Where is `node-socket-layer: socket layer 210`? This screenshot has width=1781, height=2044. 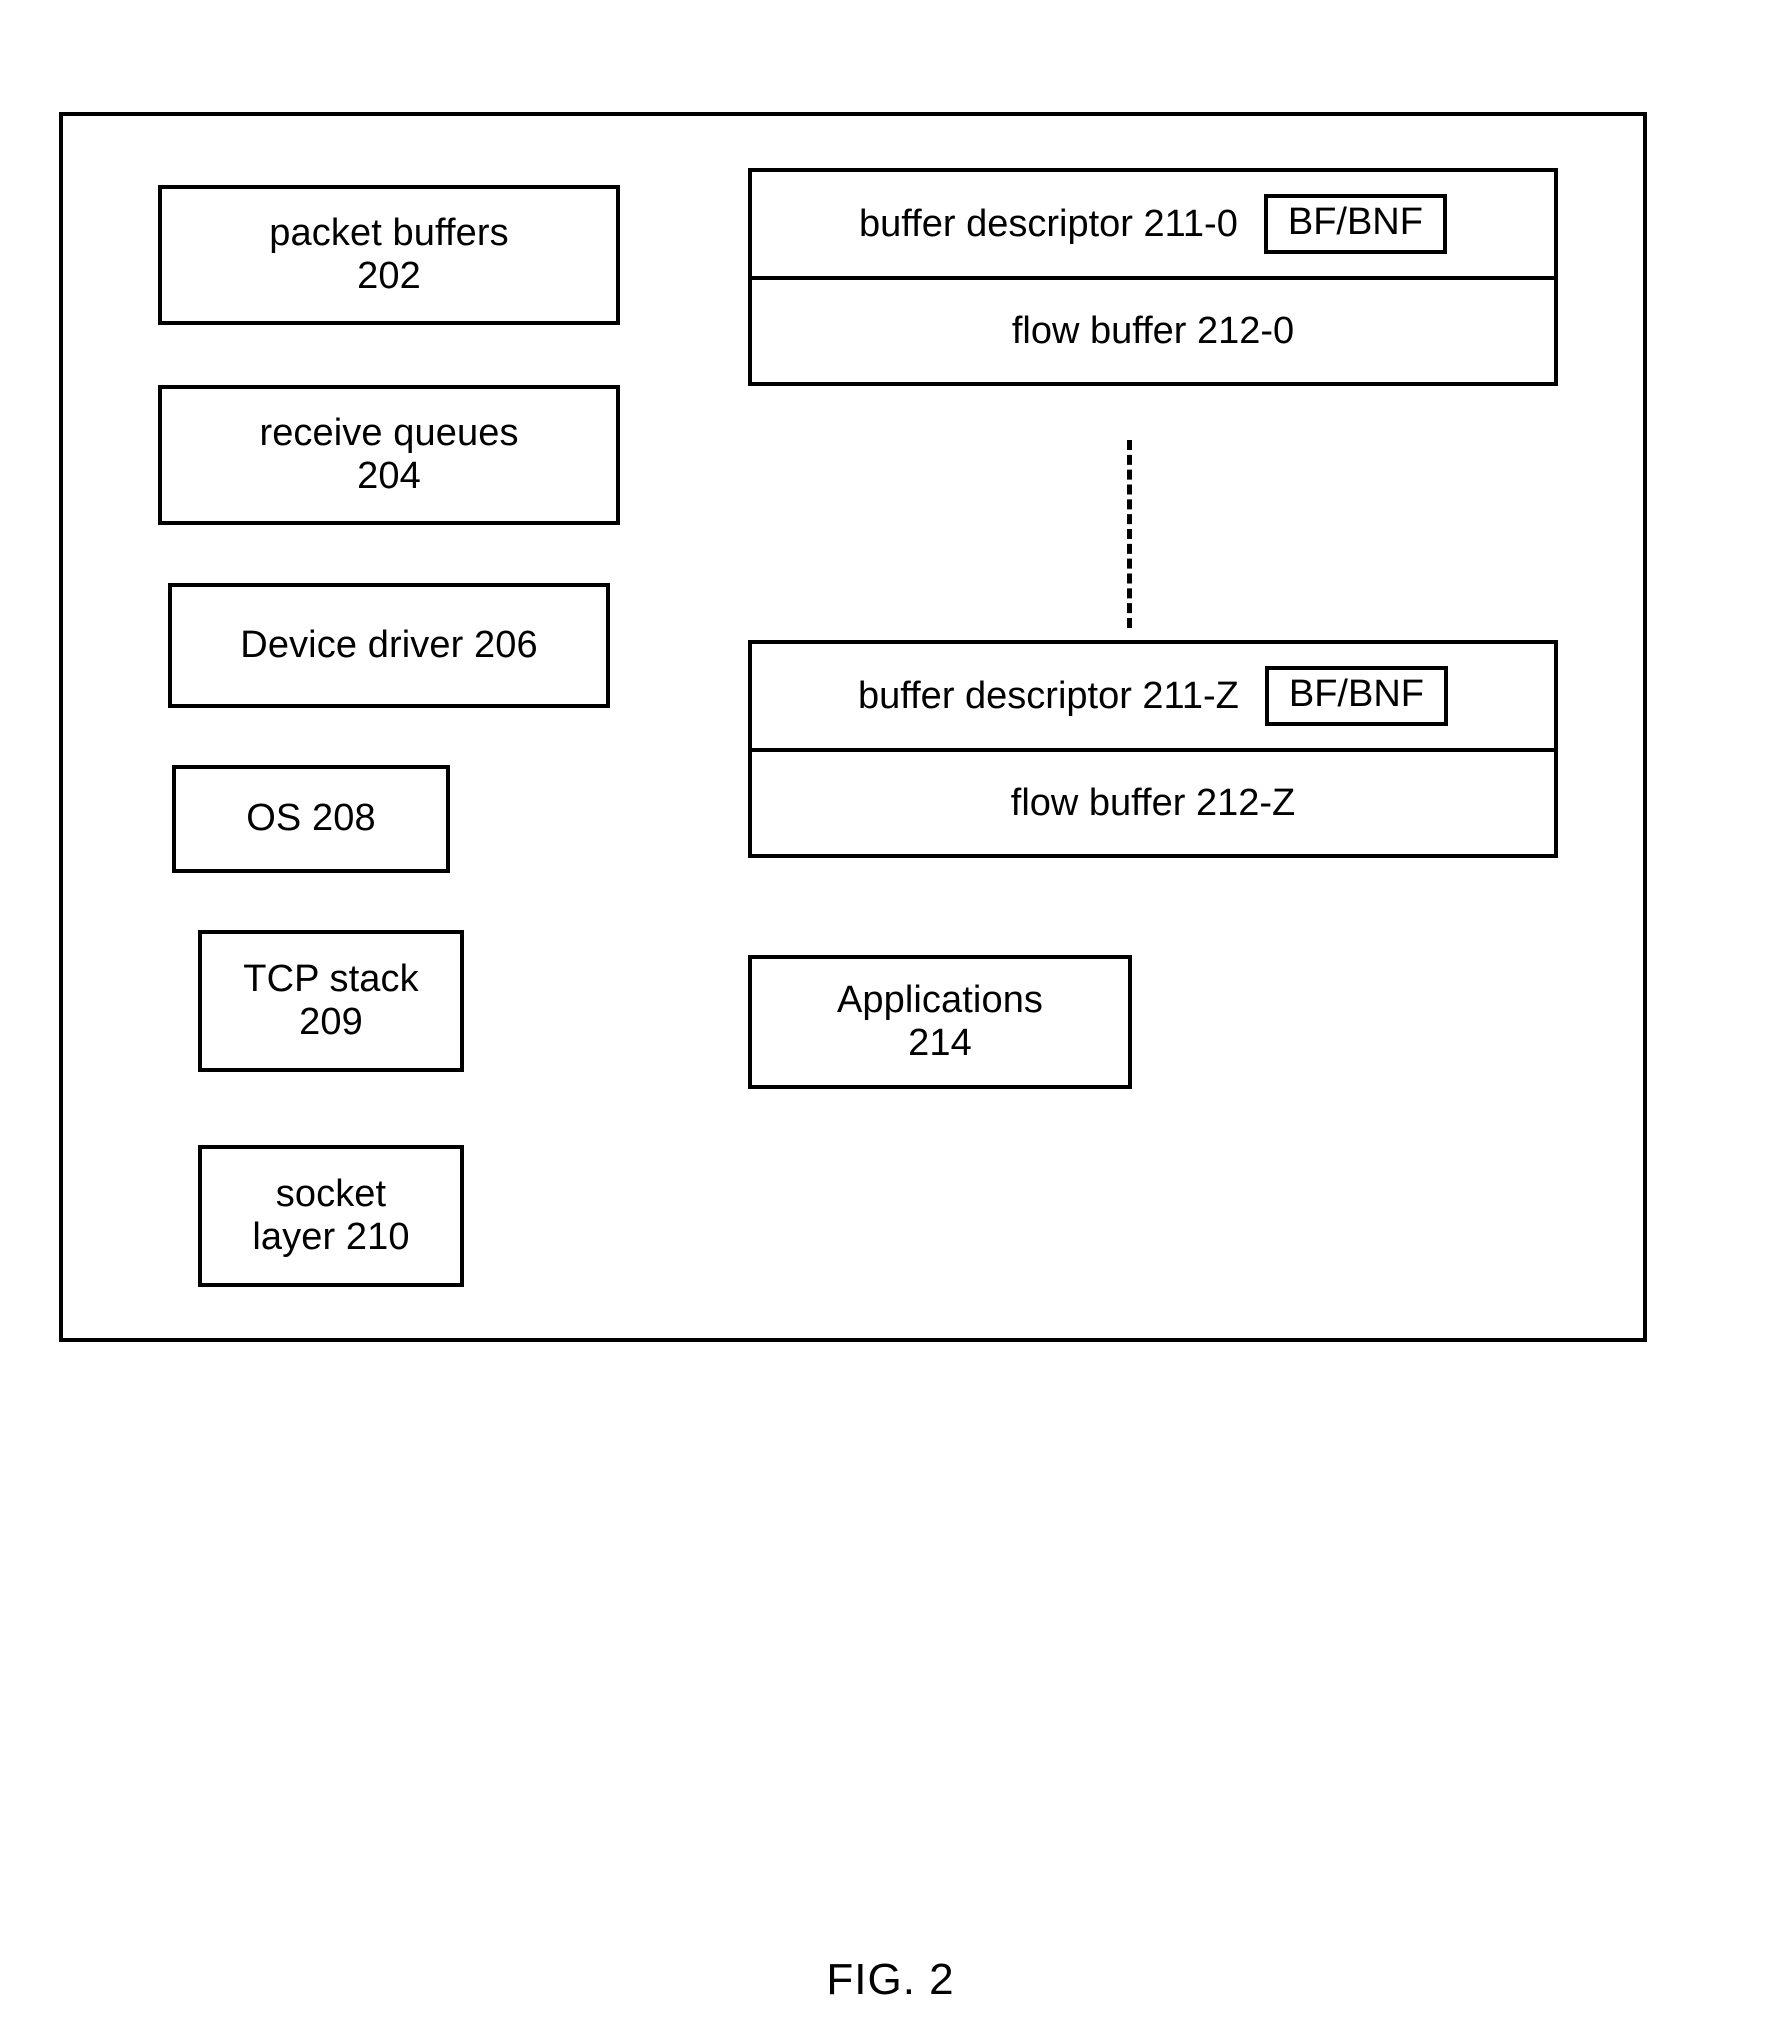 node-socket-layer: socket layer 210 is located at coordinates (331, 1216).